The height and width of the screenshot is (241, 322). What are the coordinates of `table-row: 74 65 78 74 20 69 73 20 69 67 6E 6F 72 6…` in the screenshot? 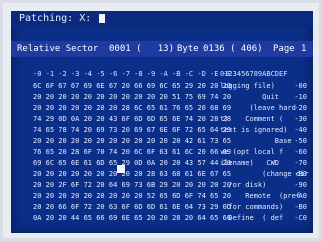 It's located at (162, 130).